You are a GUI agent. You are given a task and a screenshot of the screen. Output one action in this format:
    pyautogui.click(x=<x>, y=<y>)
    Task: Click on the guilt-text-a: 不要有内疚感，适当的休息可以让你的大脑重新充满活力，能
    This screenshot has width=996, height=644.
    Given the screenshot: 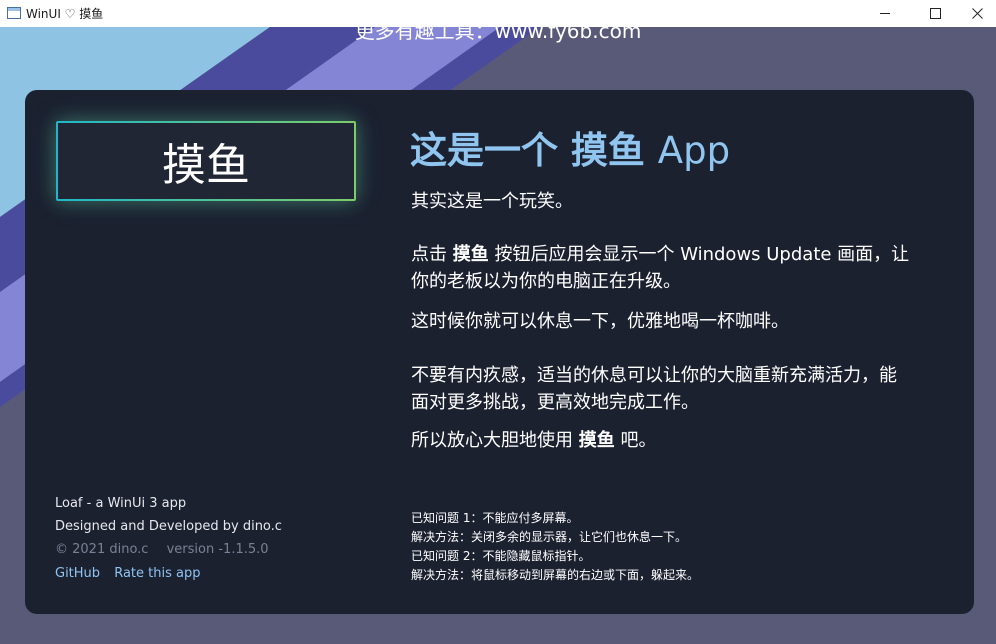 What is the action you would take?
    pyautogui.click(x=654, y=375)
    